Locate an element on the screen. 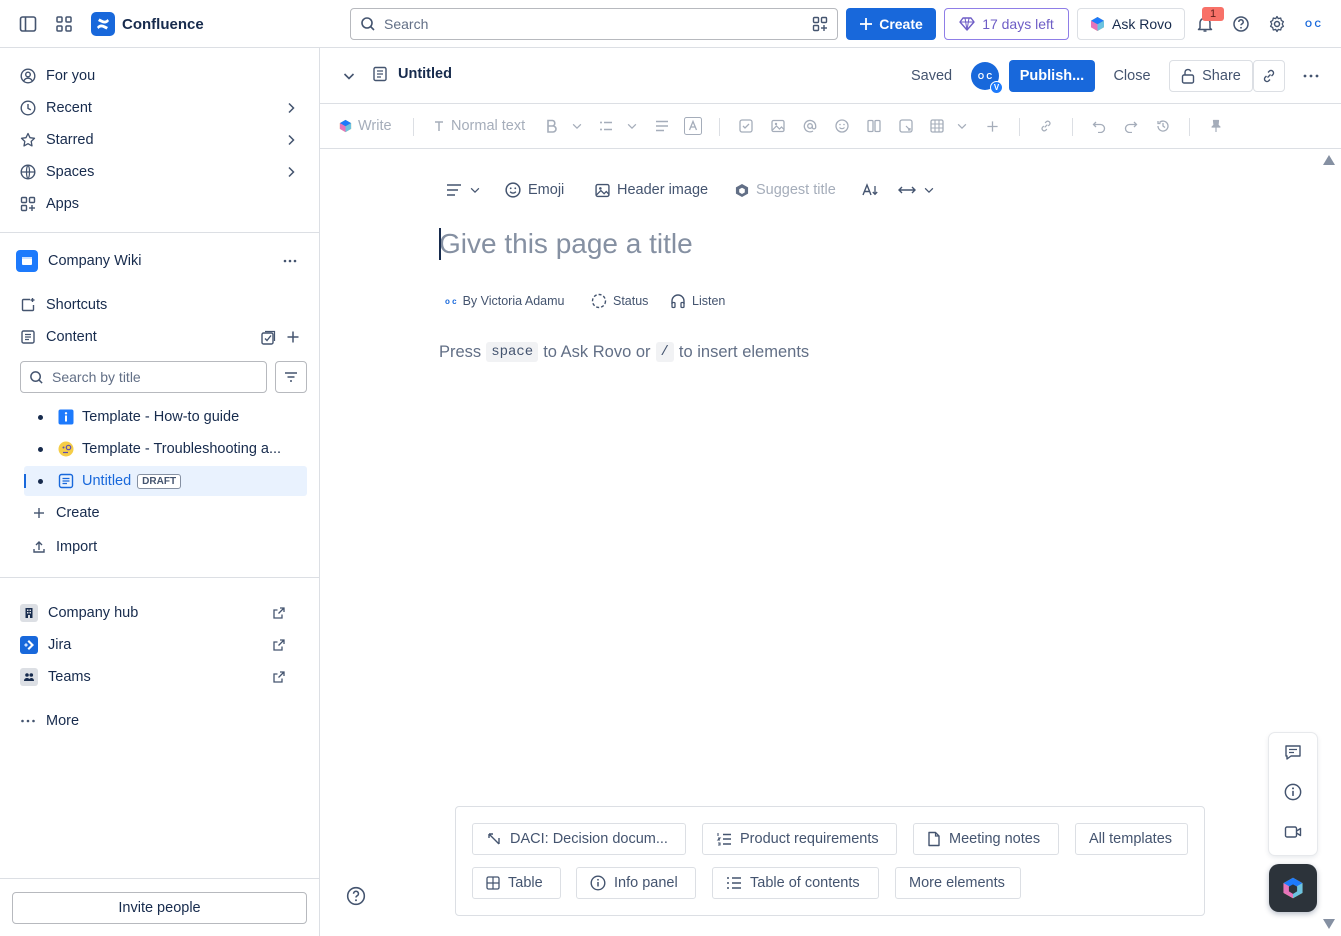 The height and width of the screenshot is (936, 1341). undo-icon is located at coordinates (1099, 126).